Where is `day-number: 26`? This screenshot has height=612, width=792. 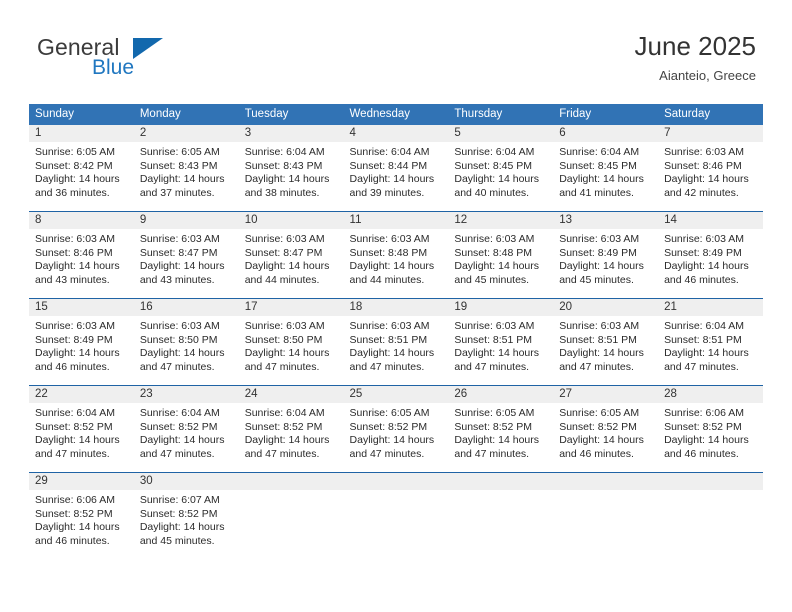 day-number: 26 is located at coordinates (501, 394).